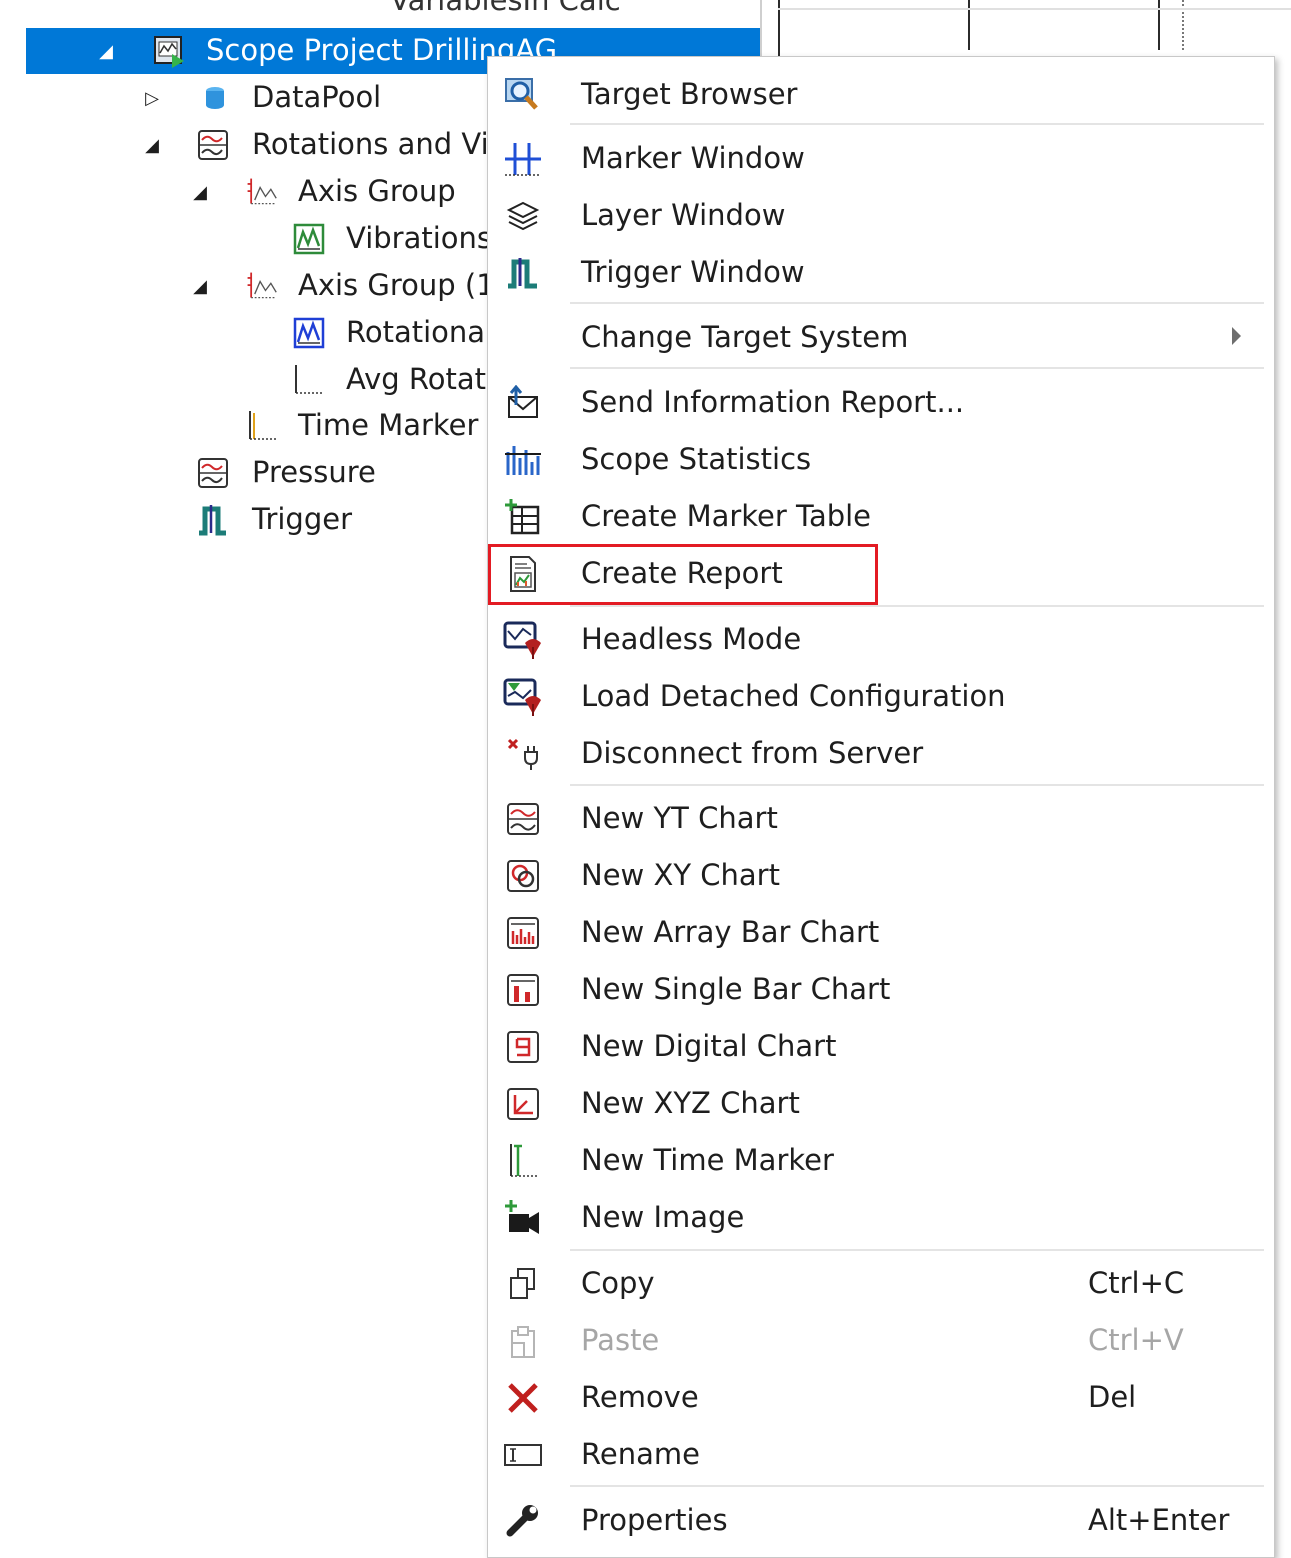  What do you see at coordinates (523, 754) in the screenshot?
I see `disconnect-icon` at bounding box center [523, 754].